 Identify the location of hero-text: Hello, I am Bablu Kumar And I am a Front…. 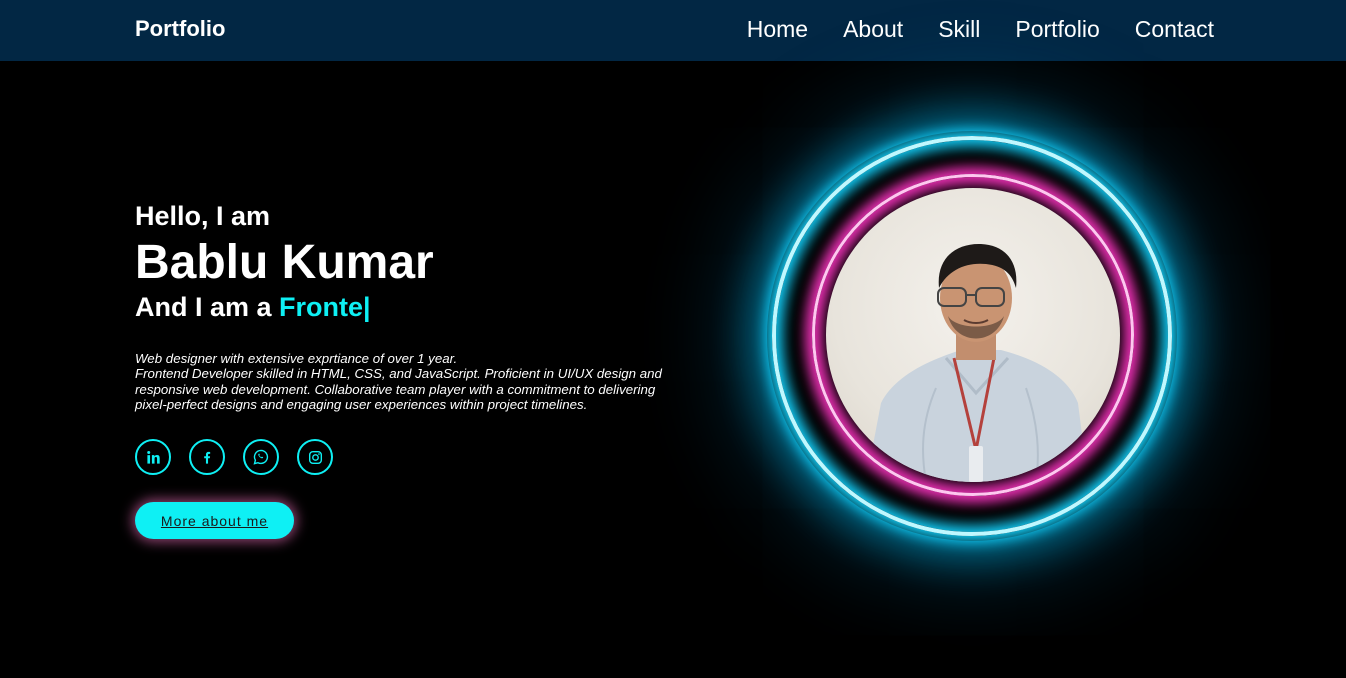
(415, 306).